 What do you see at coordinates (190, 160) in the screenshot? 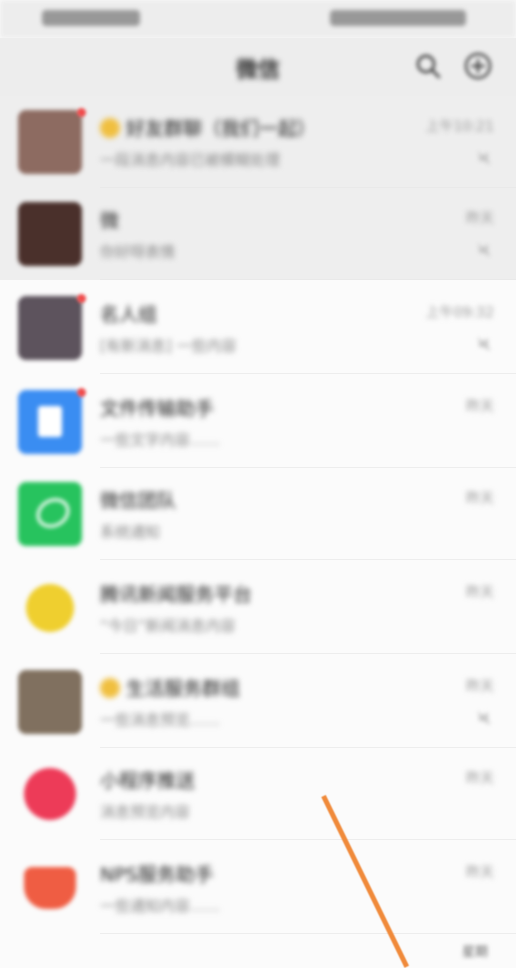
I see `chat-preview: 一段消息内容已被模糊处理` at bounding box center [190, 160].